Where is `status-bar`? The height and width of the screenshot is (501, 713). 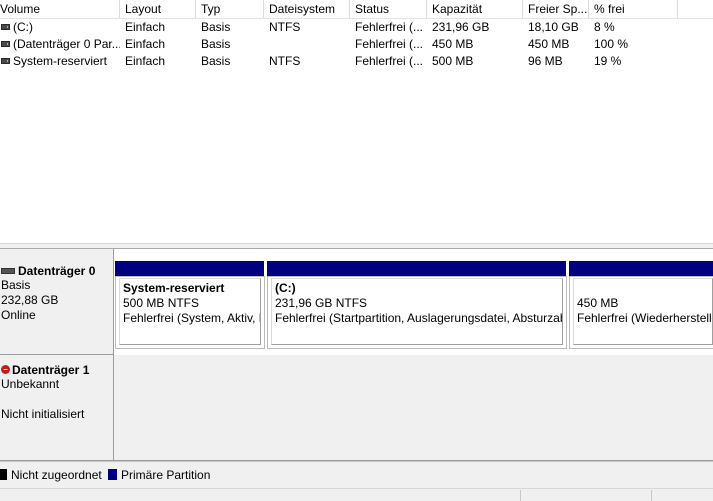 status-bar is located at coordinates (356, 494).